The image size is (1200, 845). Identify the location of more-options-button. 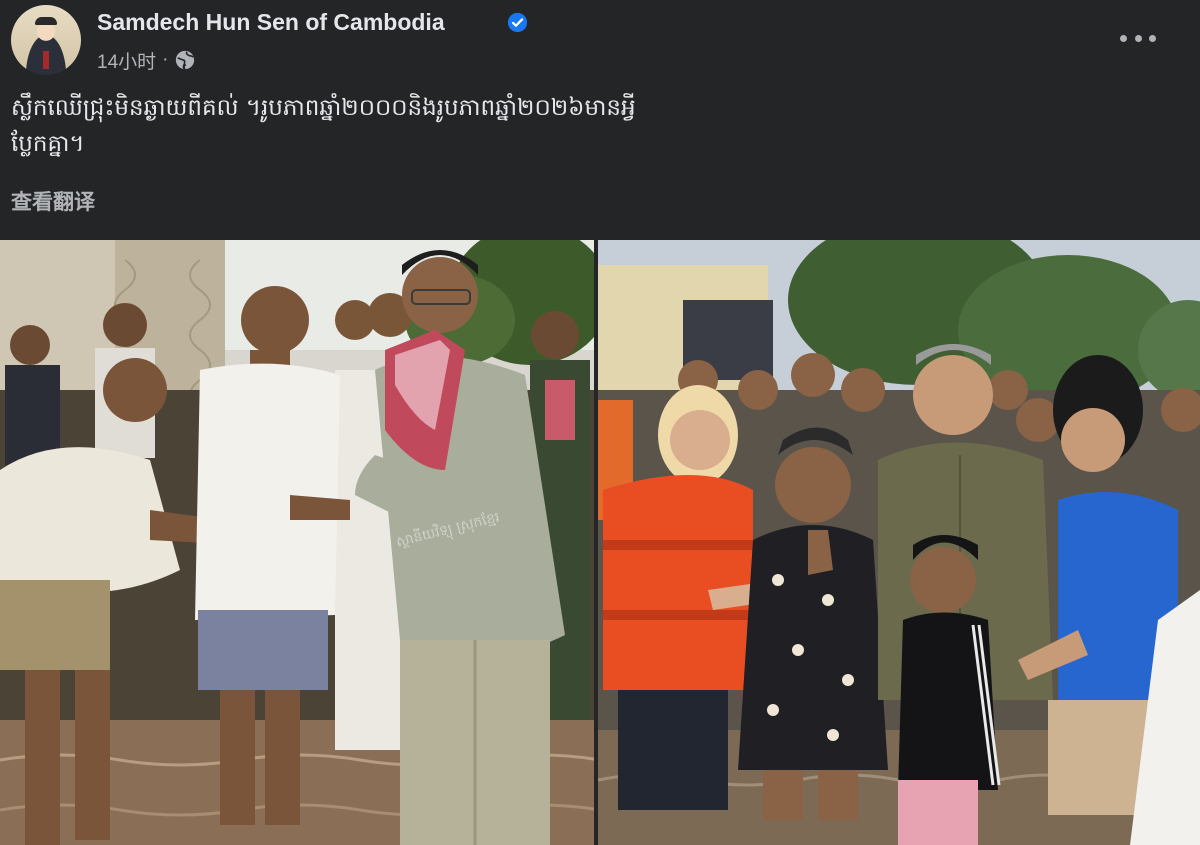
(1138, 38).